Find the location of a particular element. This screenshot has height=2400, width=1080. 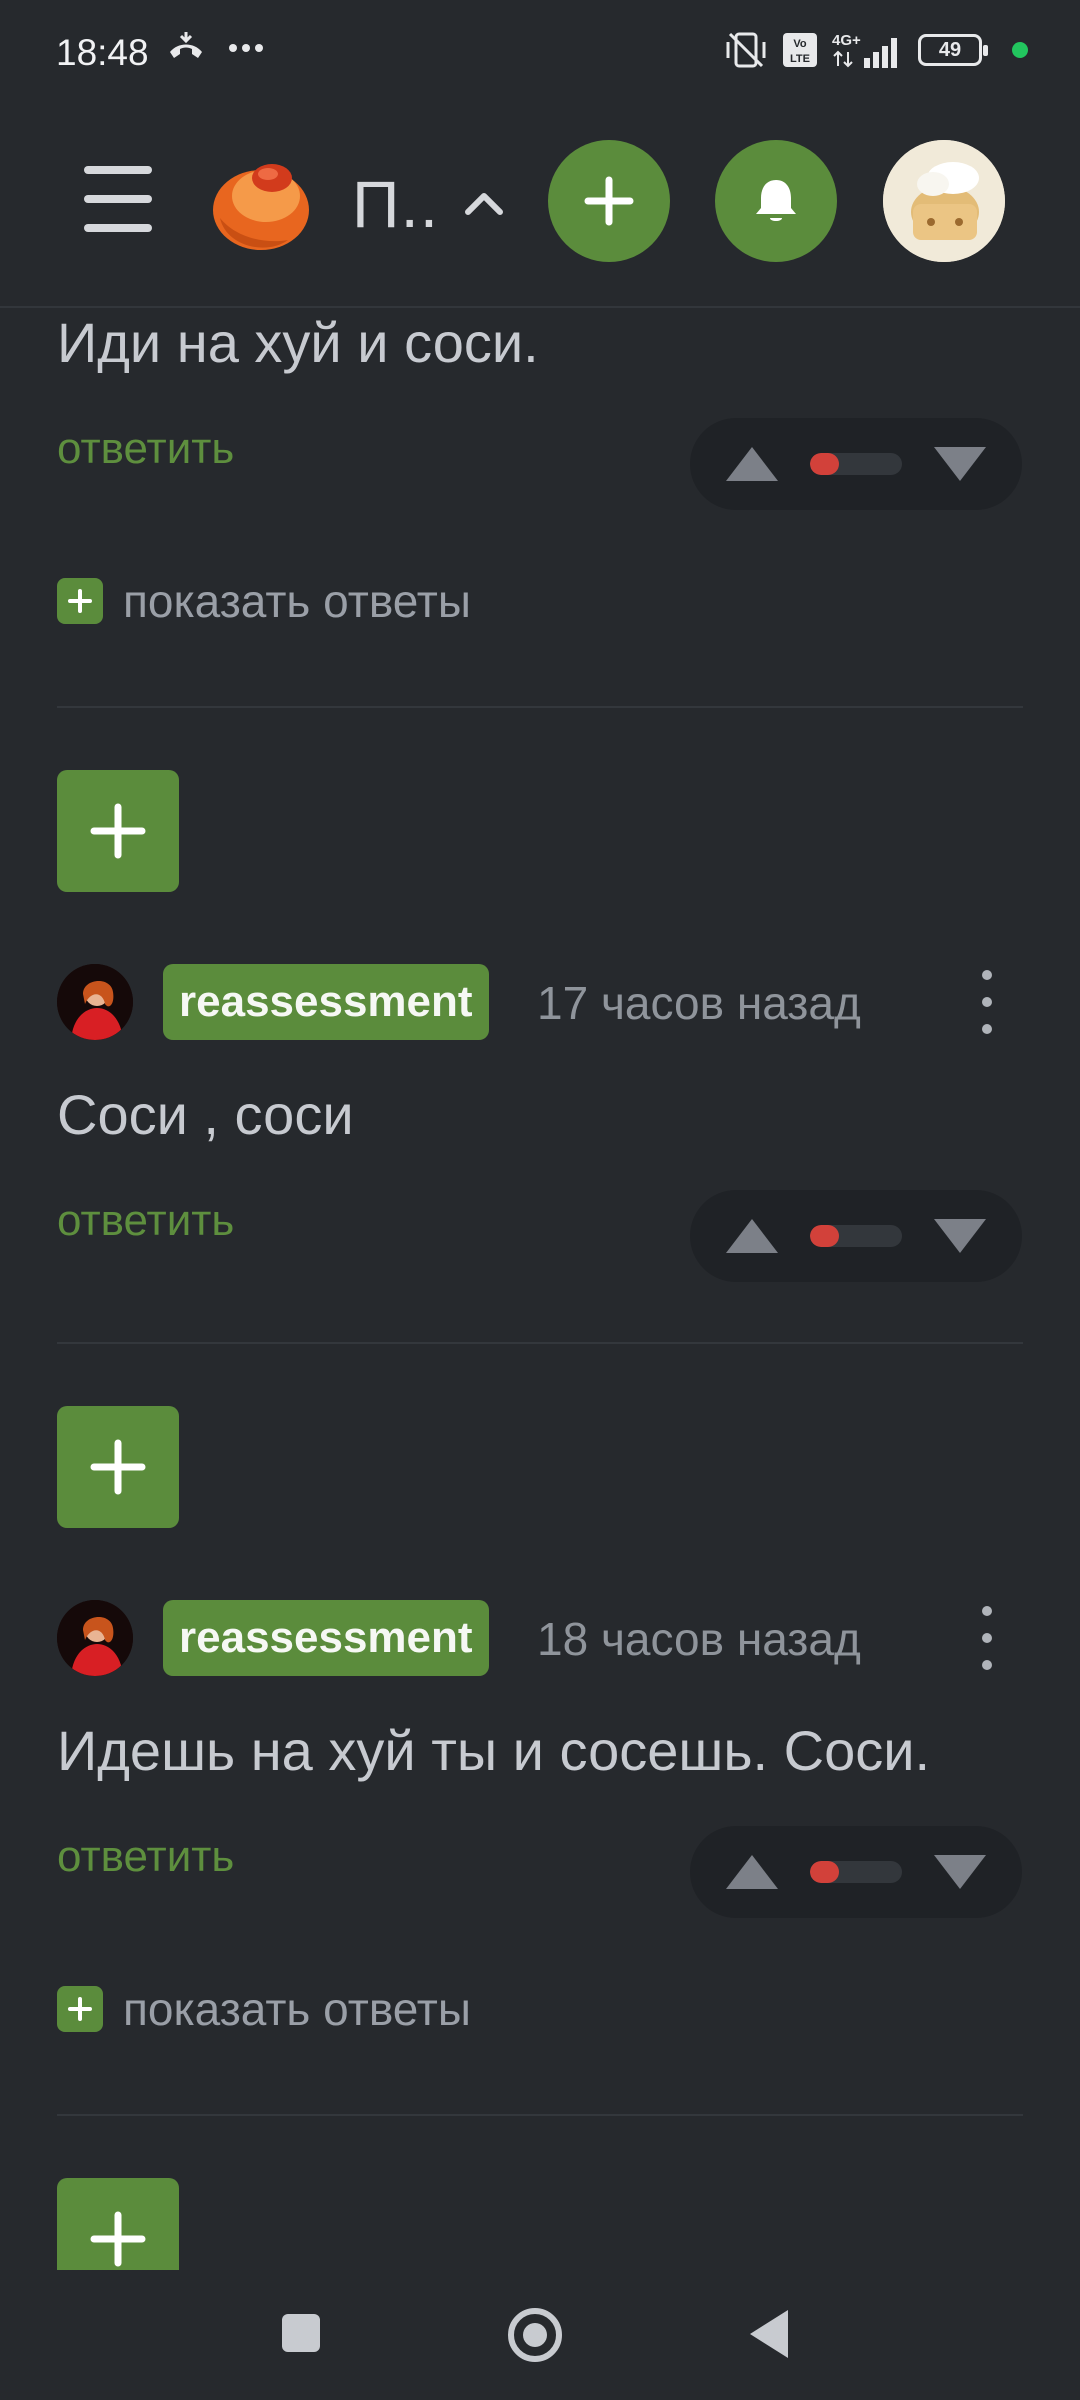

comment-timestamp: 17 часов назад is located at coordinates (699, 1003).